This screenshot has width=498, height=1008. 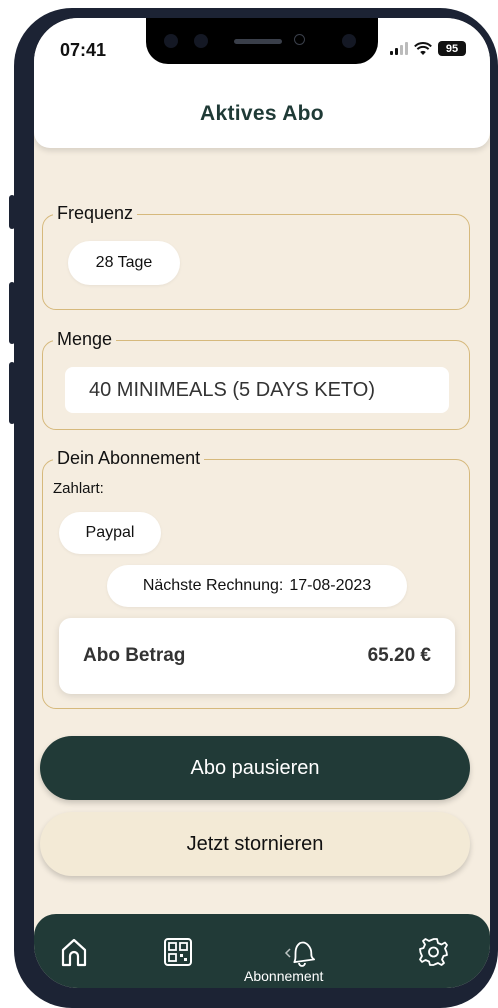 I want to click on home-icon, so click(x=74, y=952).